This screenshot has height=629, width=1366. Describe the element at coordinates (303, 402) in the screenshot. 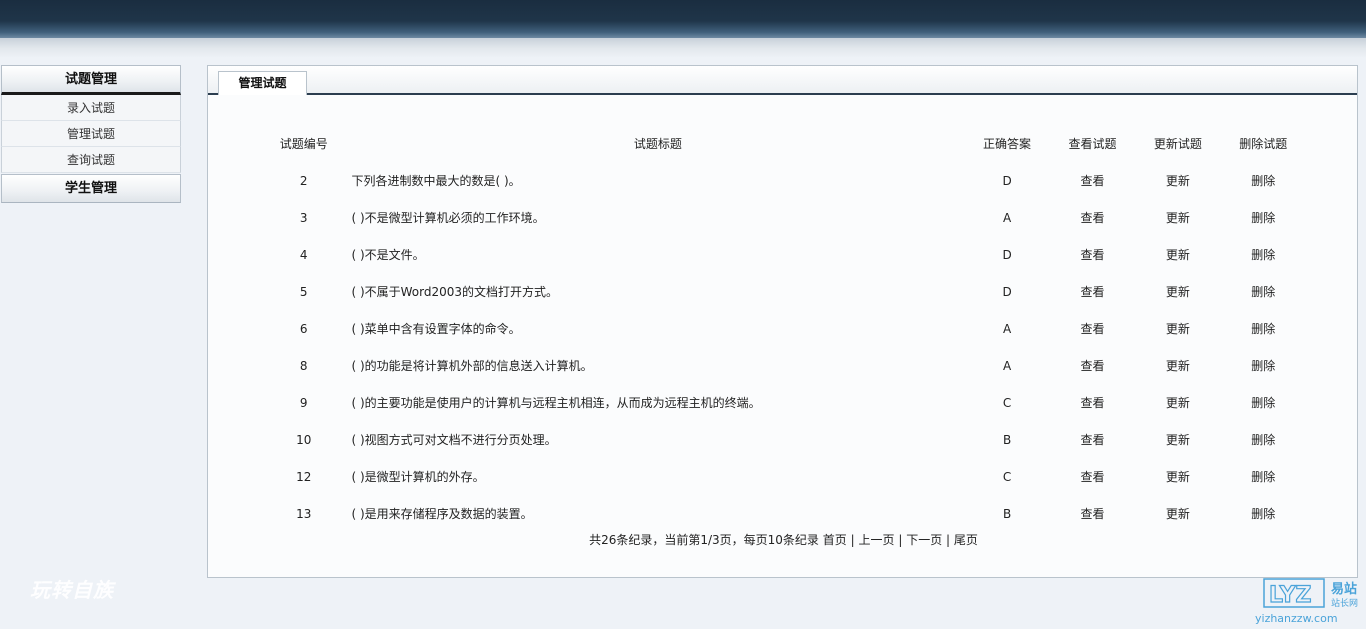

I see `question-id-cell: 9` at that location.